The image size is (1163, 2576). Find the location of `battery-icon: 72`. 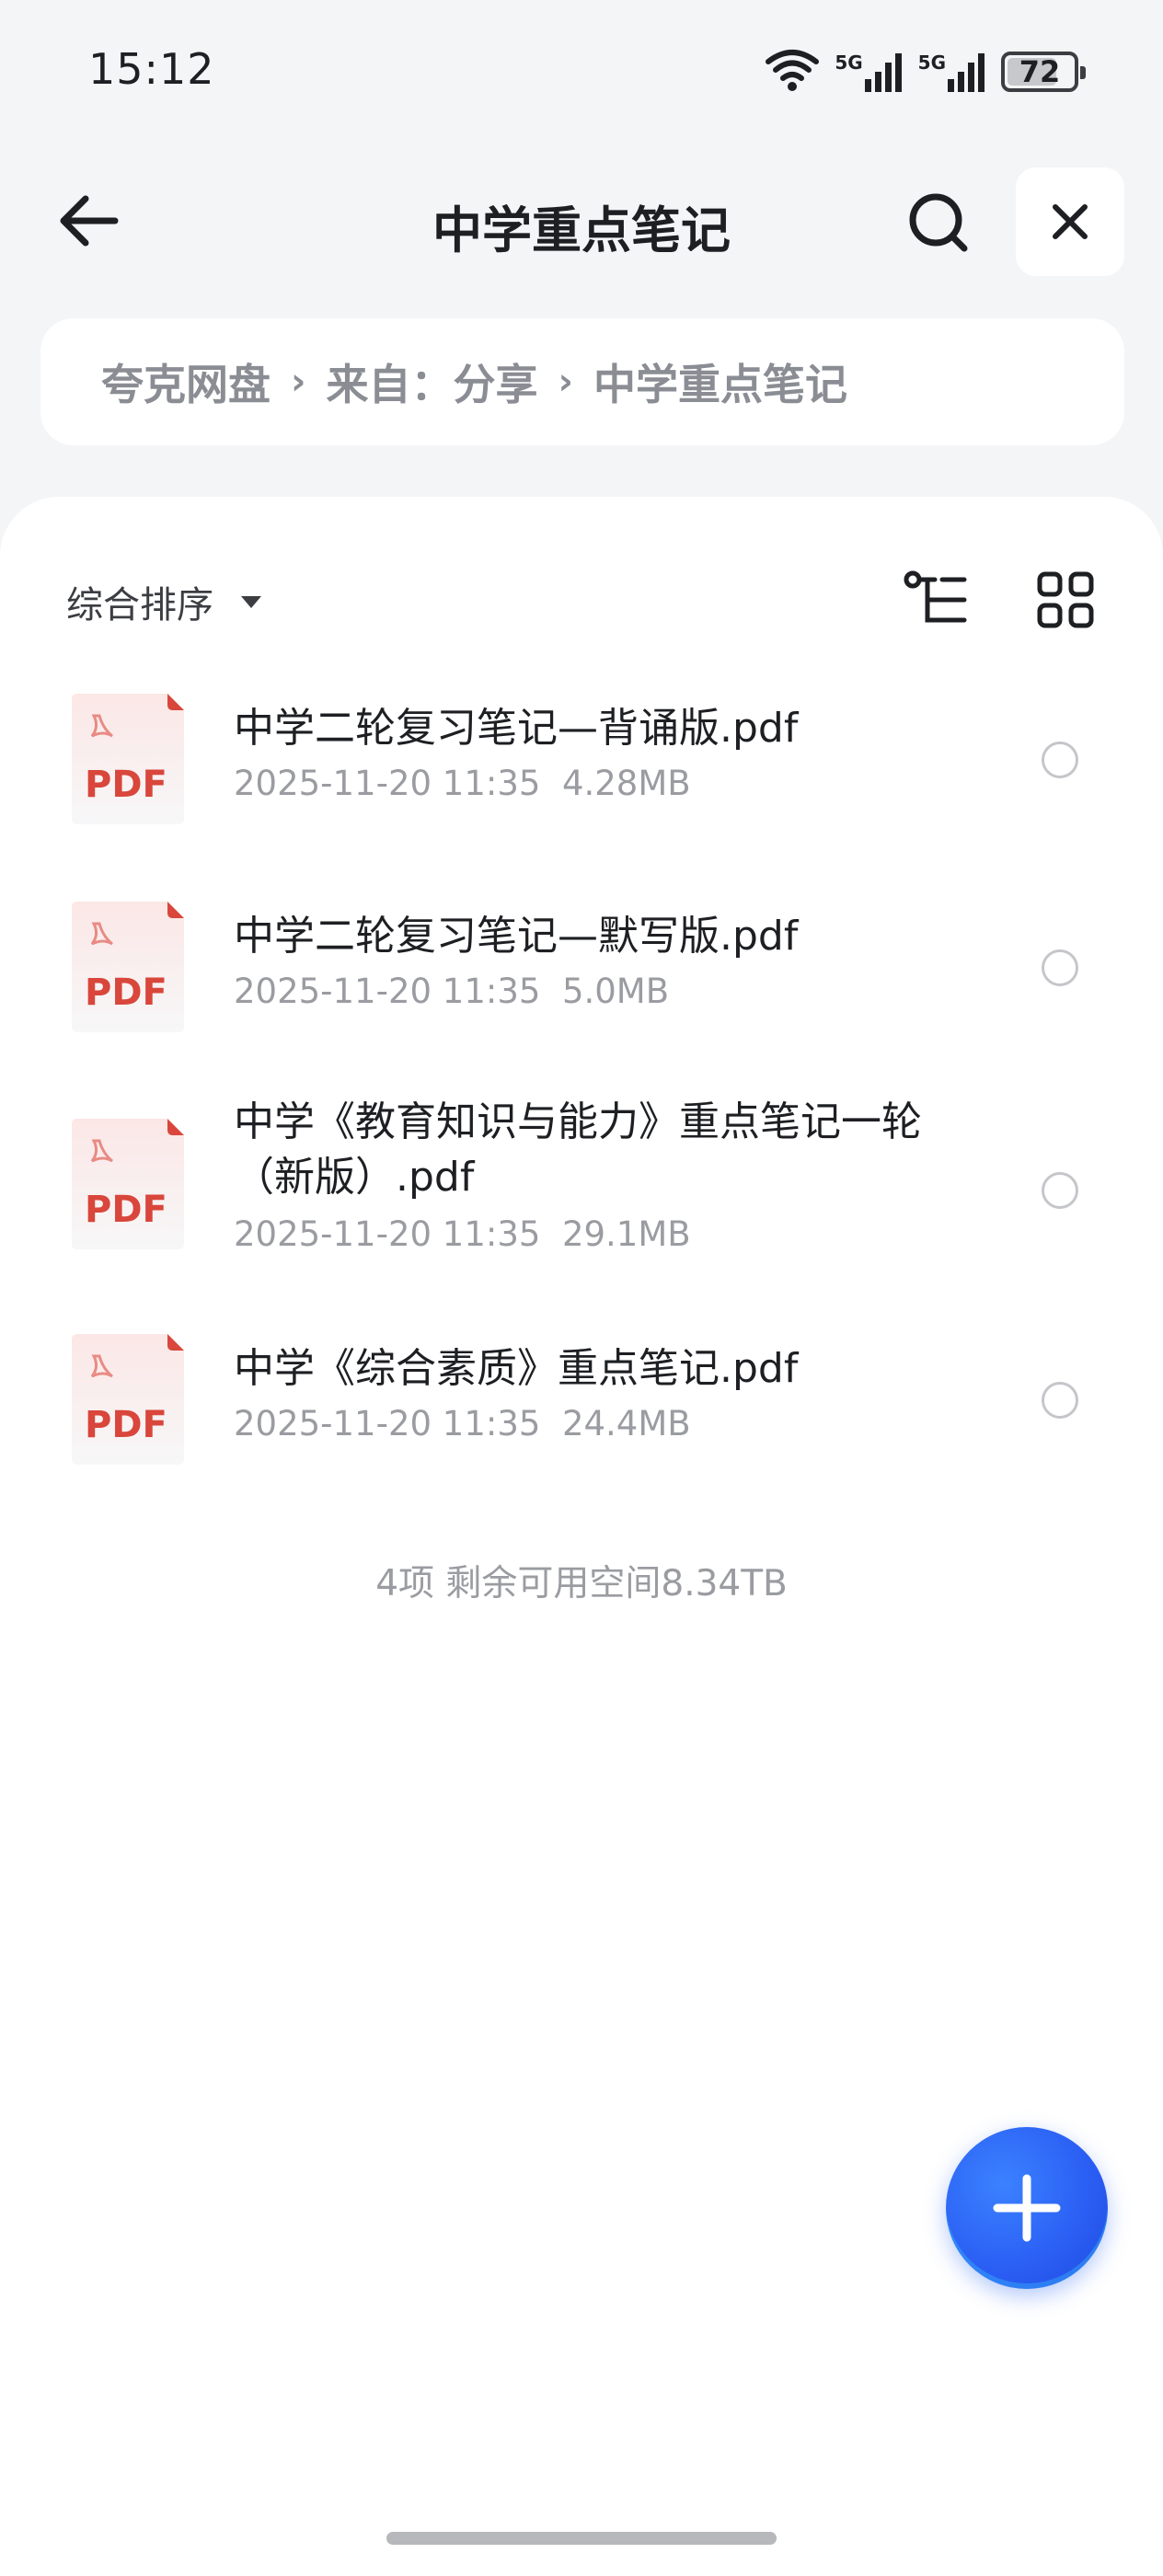

battery-icon: 72 is located at coordinates (1044, 72).